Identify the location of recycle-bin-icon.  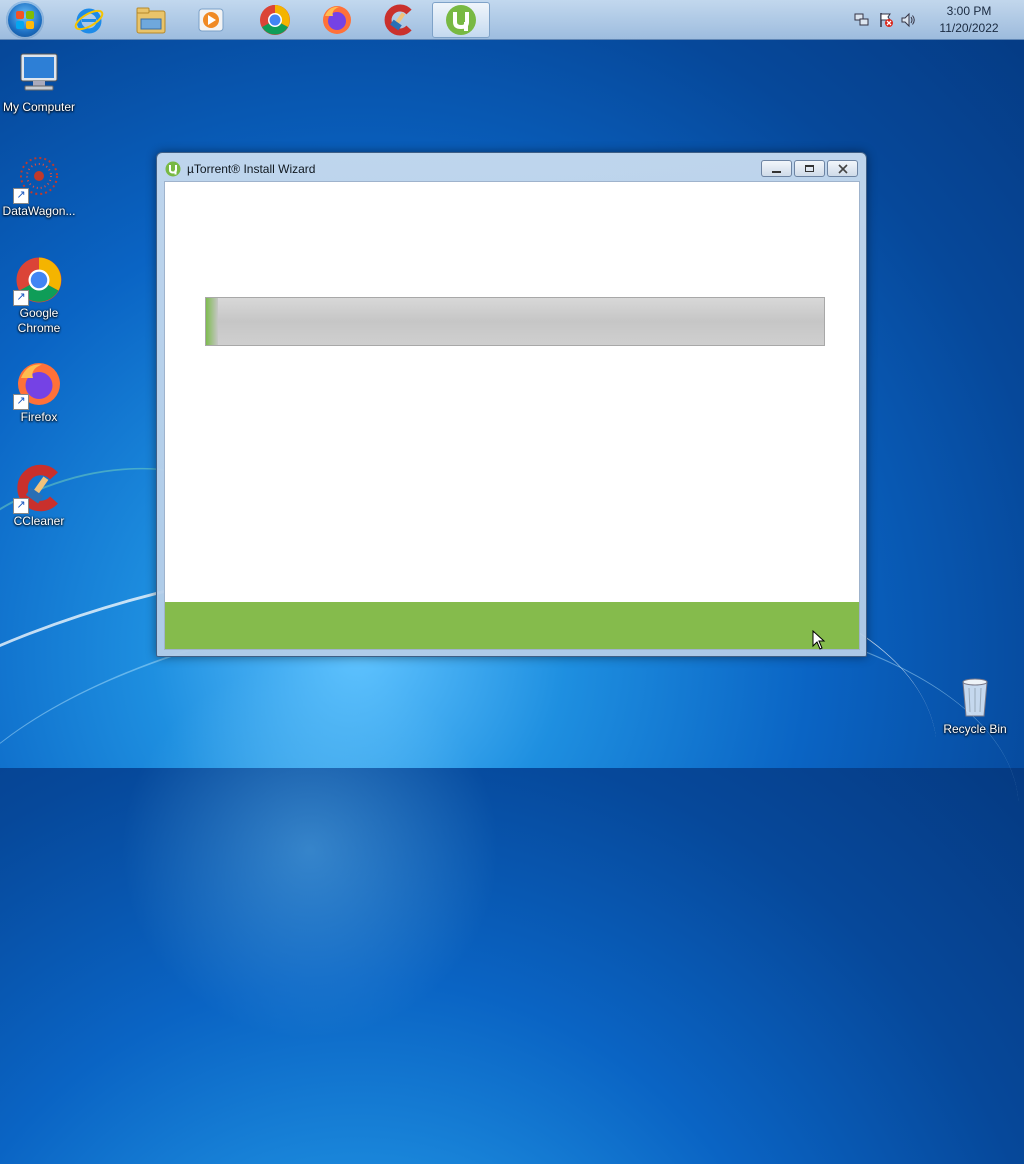
(975, 696).